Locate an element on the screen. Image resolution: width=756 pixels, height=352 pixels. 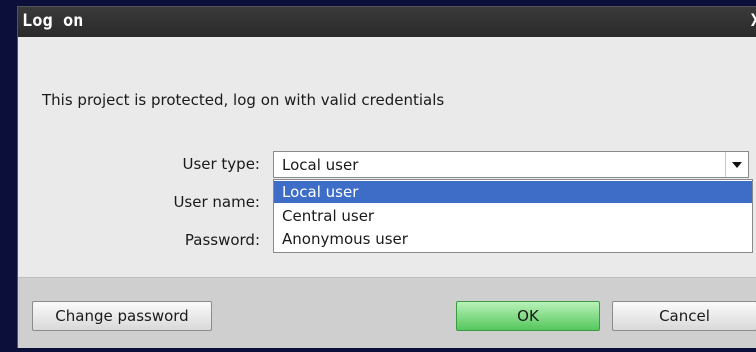
user-type-select: Local user is located at coordinates (511, 164).